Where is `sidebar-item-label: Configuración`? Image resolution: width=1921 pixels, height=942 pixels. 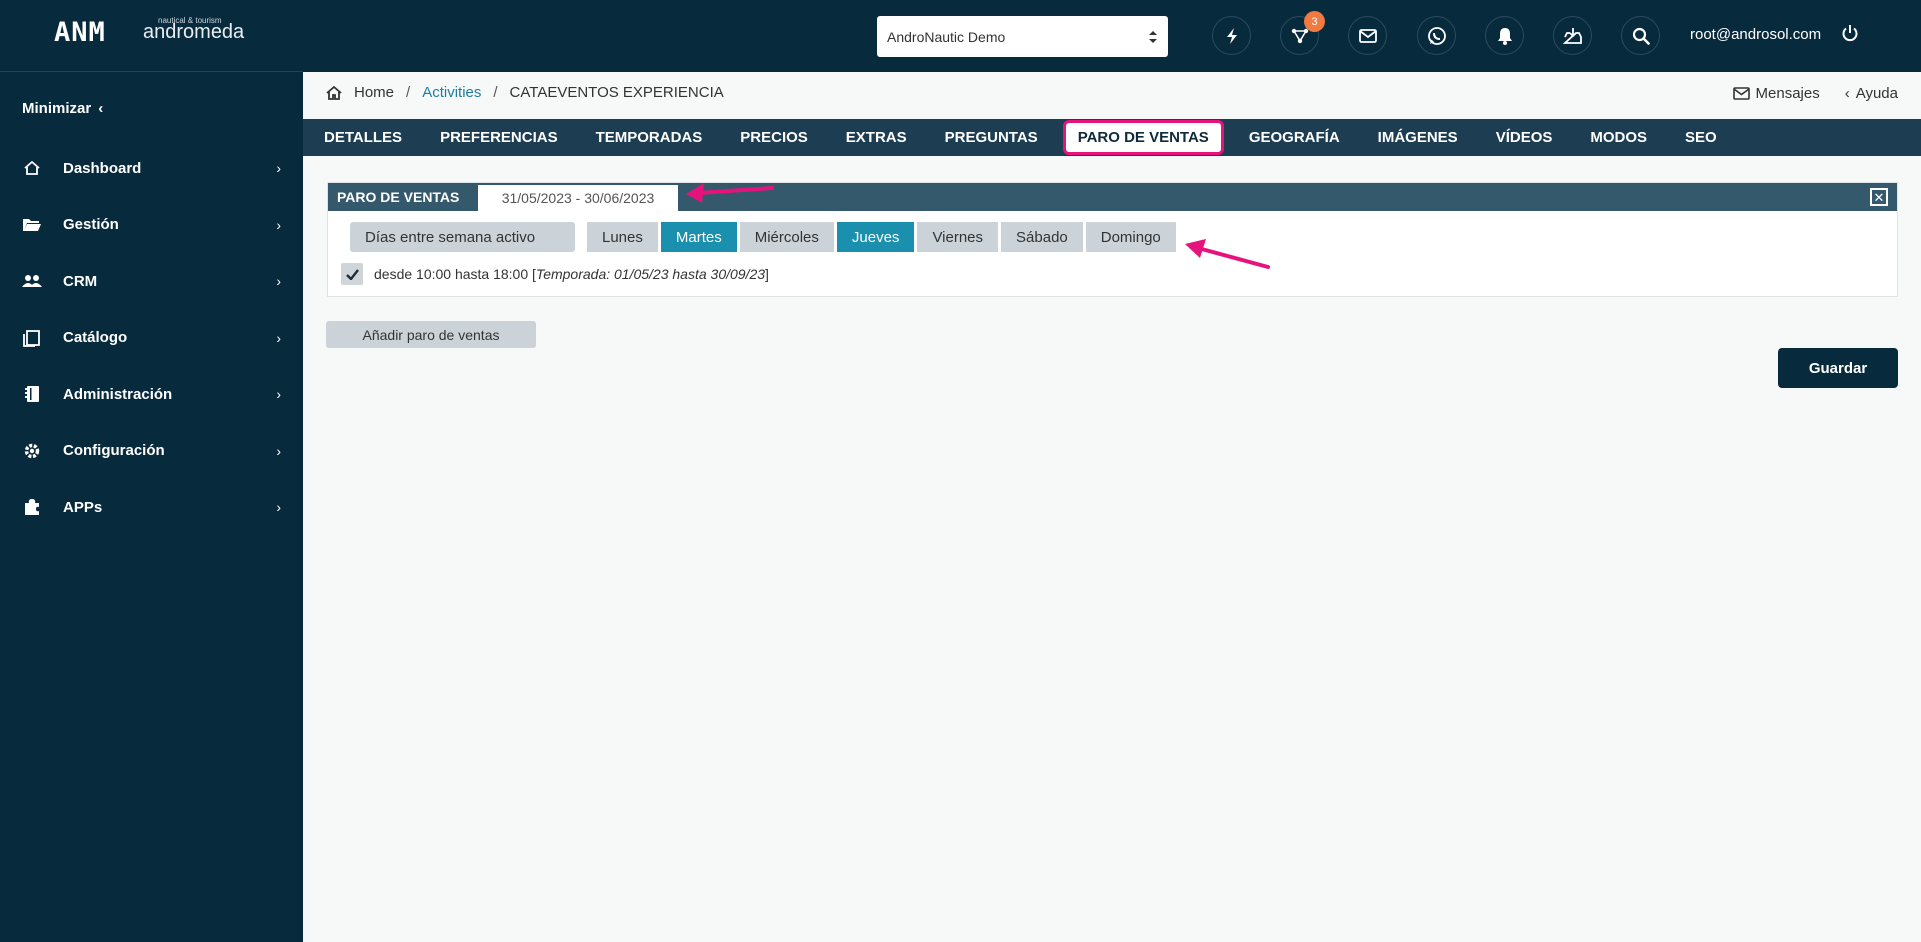
sidebar-item-label: Configuración is located at coordinates (114, 451).